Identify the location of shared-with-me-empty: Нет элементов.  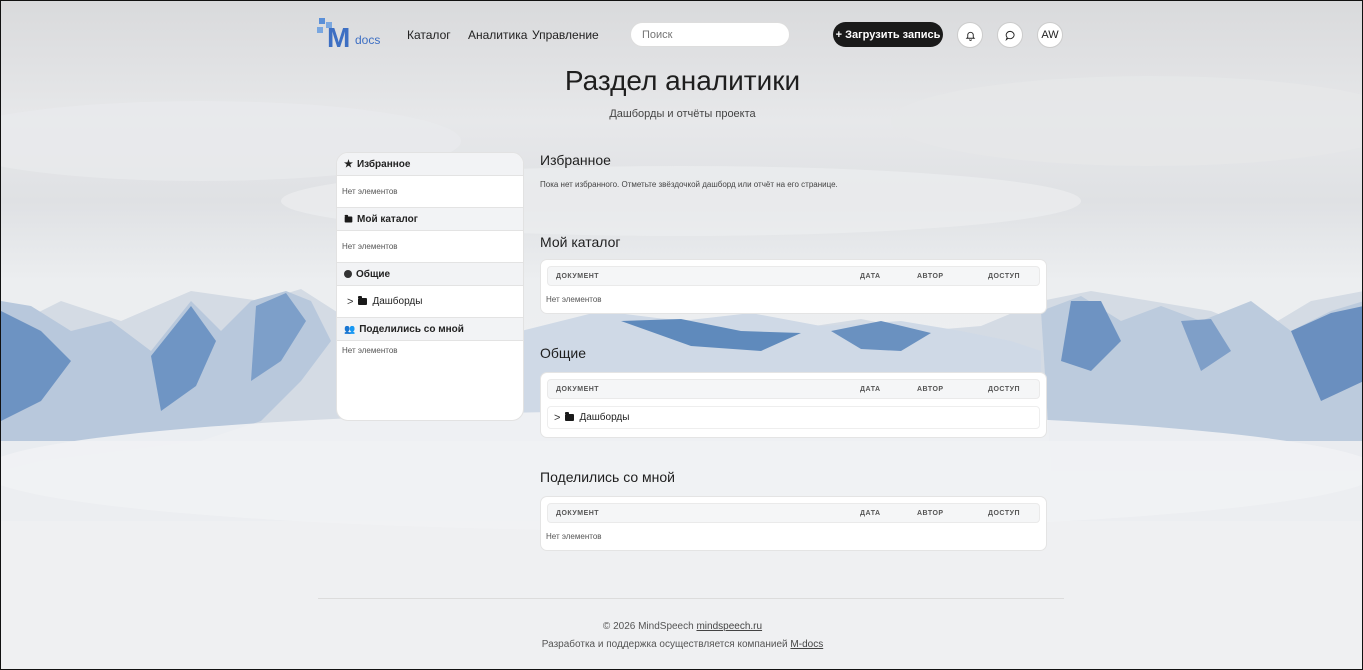
(574, 536).